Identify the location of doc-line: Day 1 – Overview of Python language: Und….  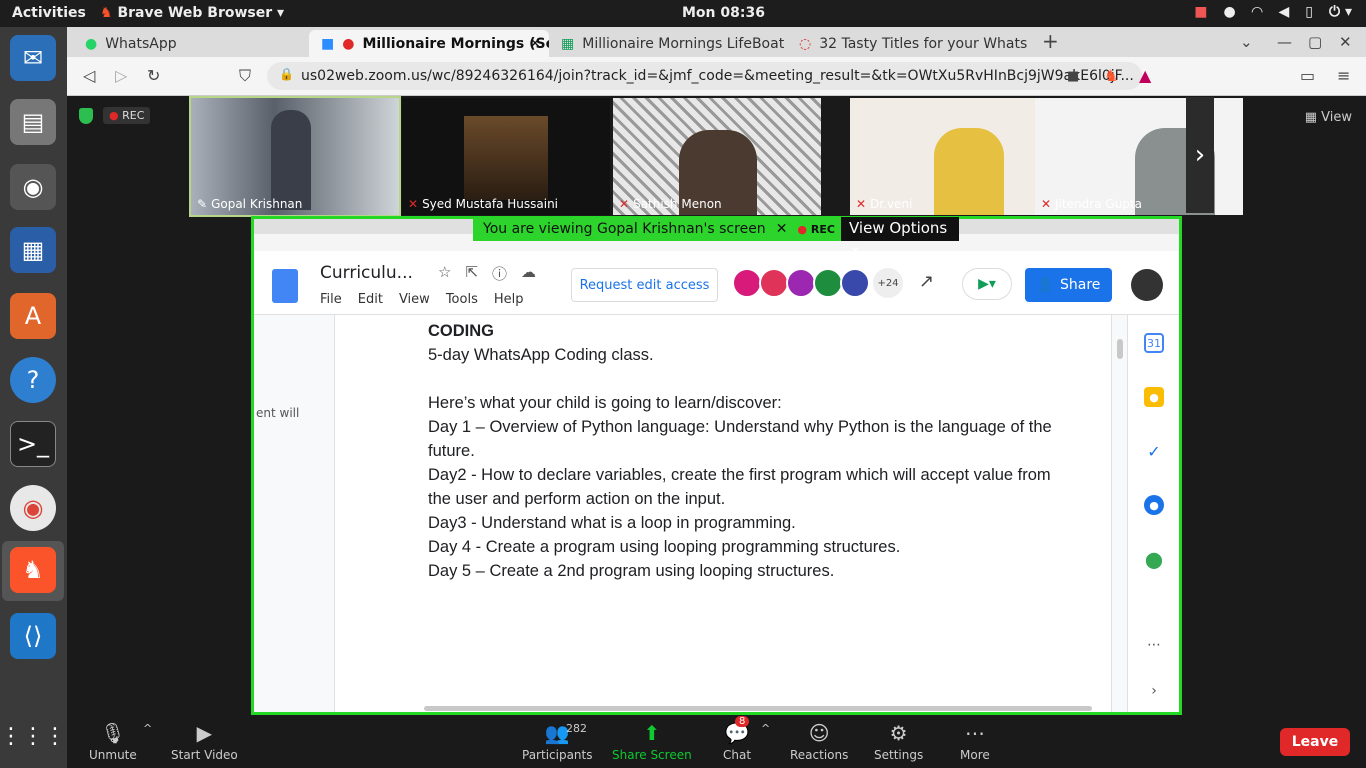
(740, 439).